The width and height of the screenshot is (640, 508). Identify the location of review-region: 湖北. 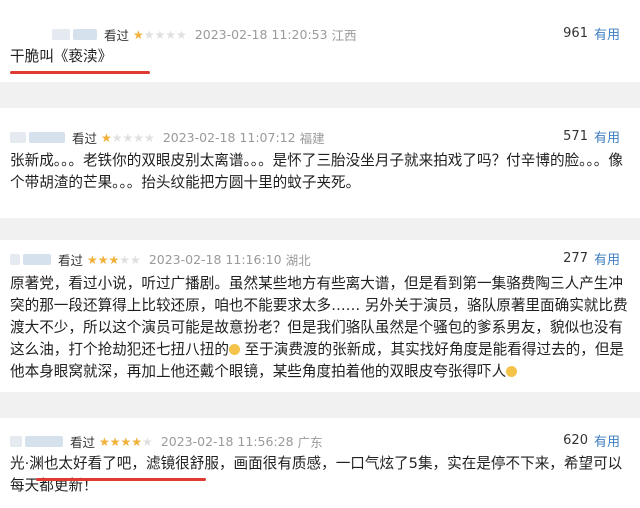
(298, 260).